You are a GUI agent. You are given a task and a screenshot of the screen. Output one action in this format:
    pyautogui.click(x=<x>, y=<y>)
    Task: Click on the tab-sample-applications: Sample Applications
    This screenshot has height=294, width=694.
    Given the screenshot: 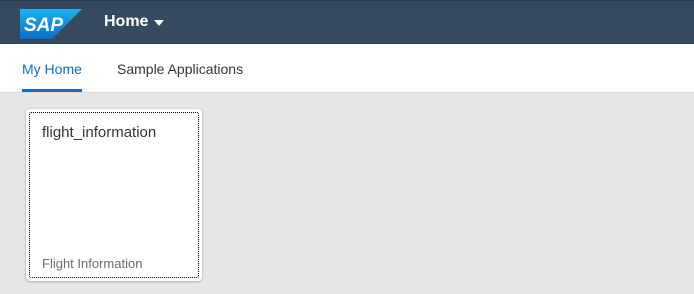 What is the action you would take?
    pyautogui.click(x=180, y=68)
    